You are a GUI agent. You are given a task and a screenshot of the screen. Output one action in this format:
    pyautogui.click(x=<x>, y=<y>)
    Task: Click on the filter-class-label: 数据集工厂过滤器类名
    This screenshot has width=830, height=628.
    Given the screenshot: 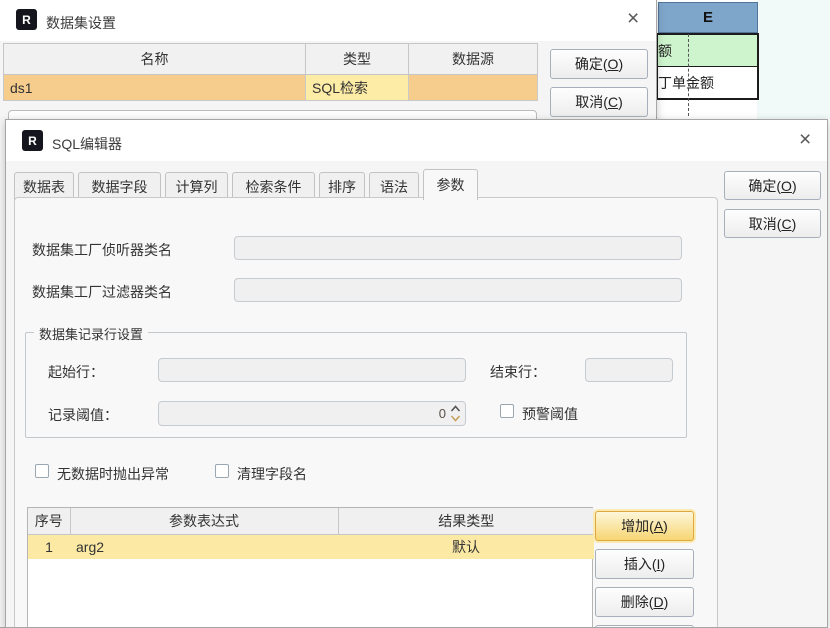 What is the action you would take?
    pyautogui.click(x=102, y=292)
    